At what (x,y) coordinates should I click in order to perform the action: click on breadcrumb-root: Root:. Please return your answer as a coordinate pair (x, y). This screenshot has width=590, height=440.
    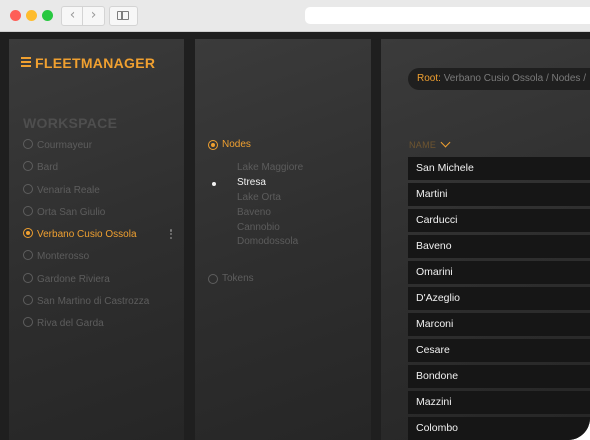
    Looking at the image, I should click on (429, 78).